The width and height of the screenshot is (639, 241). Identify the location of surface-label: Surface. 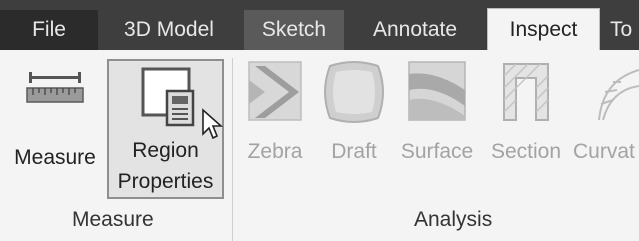
(437, 151).